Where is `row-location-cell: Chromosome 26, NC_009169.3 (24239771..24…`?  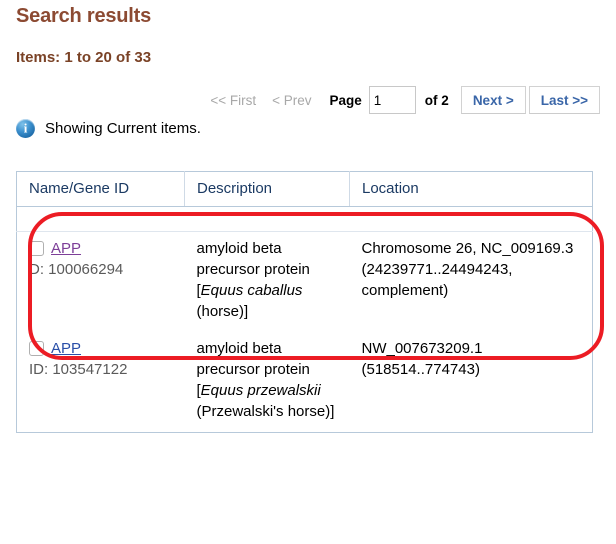 row-location-cell: Chromosome 26, NC_009169.3 (24239771..24… is located at coordinates (471, 281).